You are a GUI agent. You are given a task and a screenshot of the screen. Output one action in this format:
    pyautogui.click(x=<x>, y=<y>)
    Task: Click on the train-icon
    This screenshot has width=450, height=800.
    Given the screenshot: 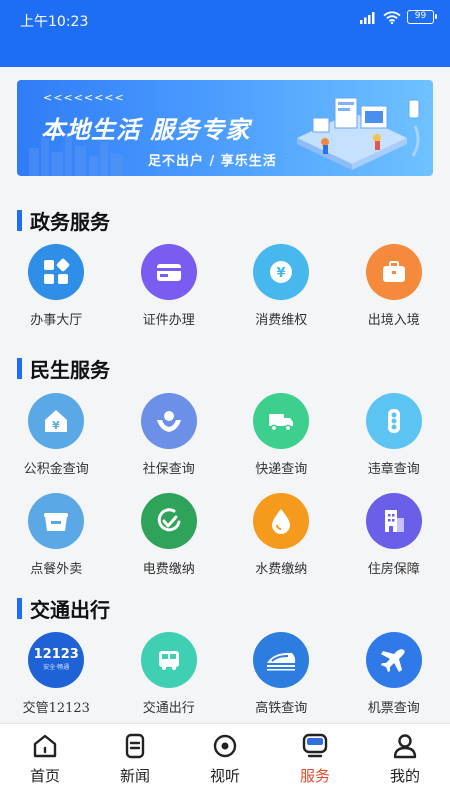 What is the action you would take?
    pyautogui.click(x=281, y=660)
    